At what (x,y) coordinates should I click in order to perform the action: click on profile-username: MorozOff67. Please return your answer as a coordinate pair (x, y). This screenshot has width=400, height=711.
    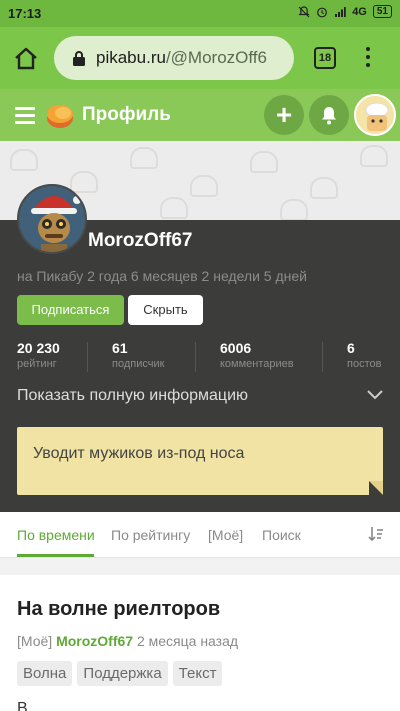
    Looking at the image, I should click on (140, 240).